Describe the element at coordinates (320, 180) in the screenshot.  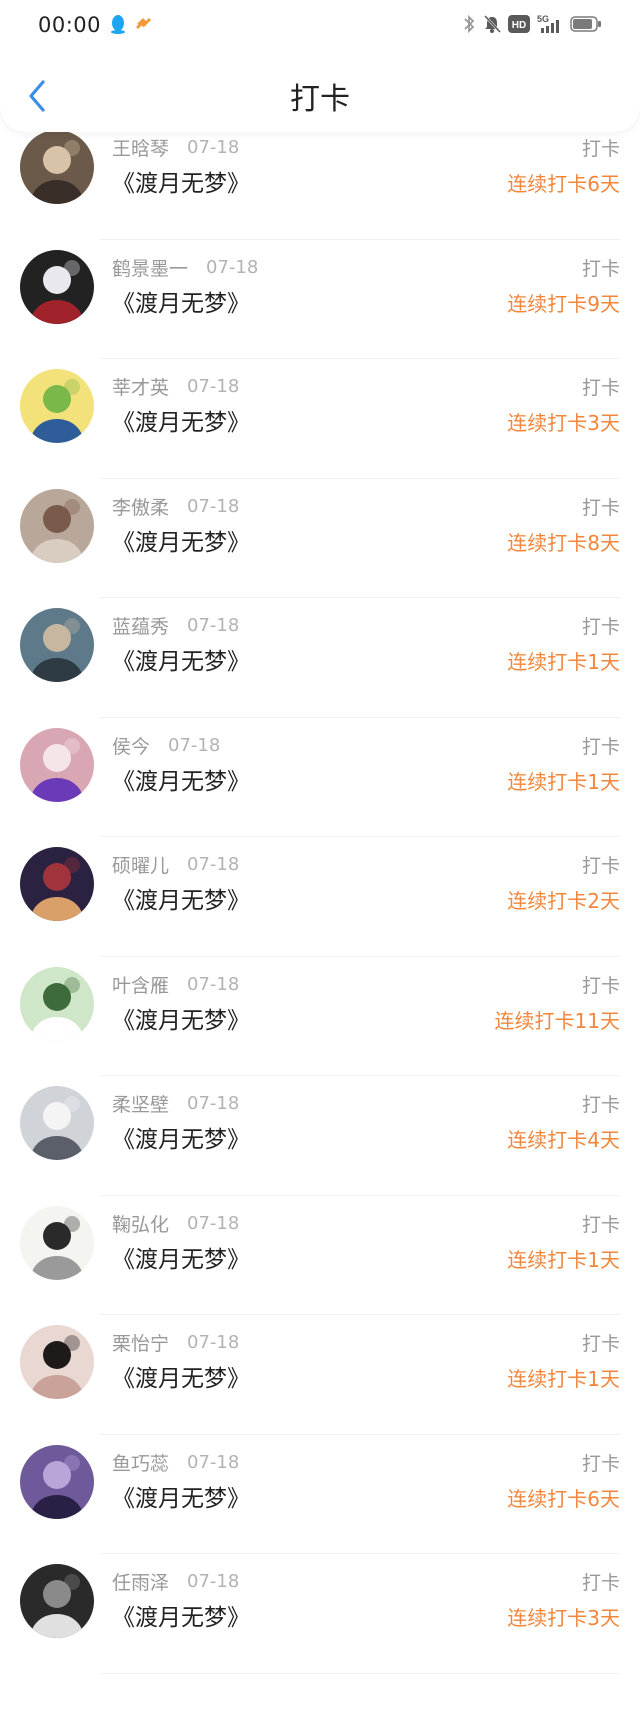
I see `list-item: 王晗琴 07-18 《渡月无梦》 打卡 连续打卡6天` at that location.